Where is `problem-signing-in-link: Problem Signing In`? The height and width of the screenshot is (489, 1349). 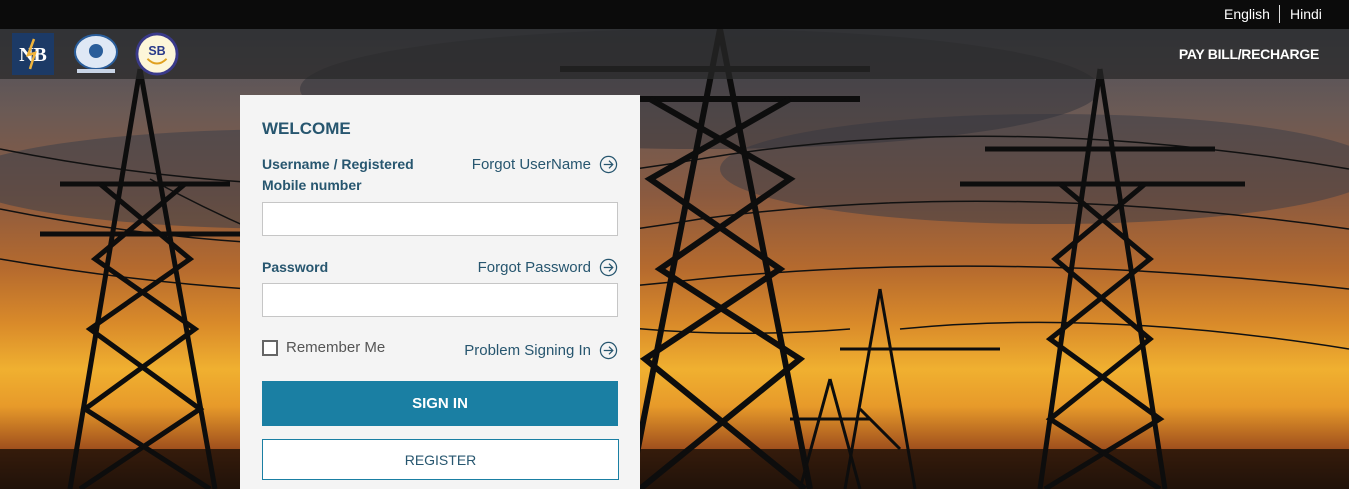 problem-signing-in-link: Problem Signing In is located at coordinates (541, 350).